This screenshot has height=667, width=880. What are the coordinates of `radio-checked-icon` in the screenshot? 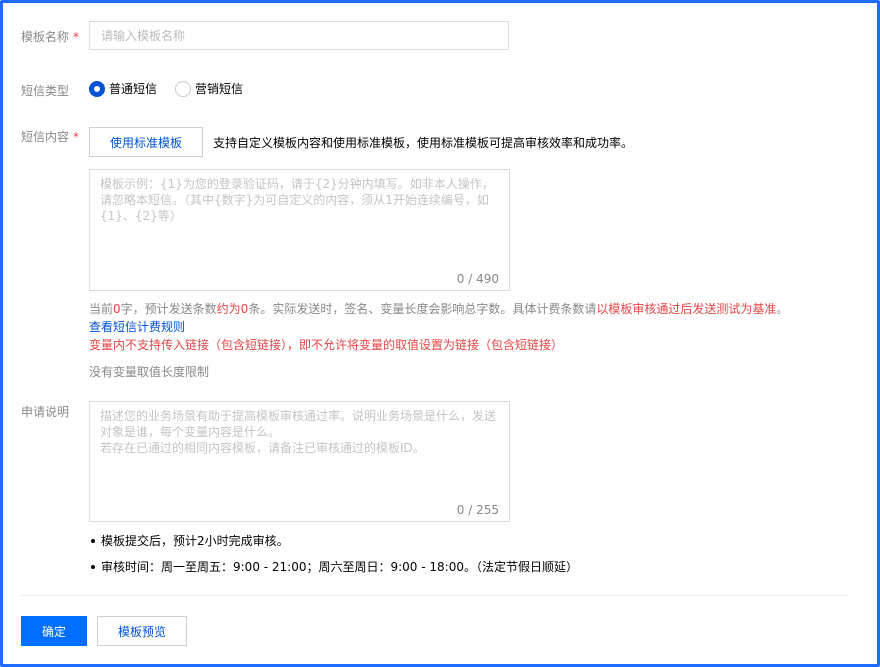 It's located at (97, 88).